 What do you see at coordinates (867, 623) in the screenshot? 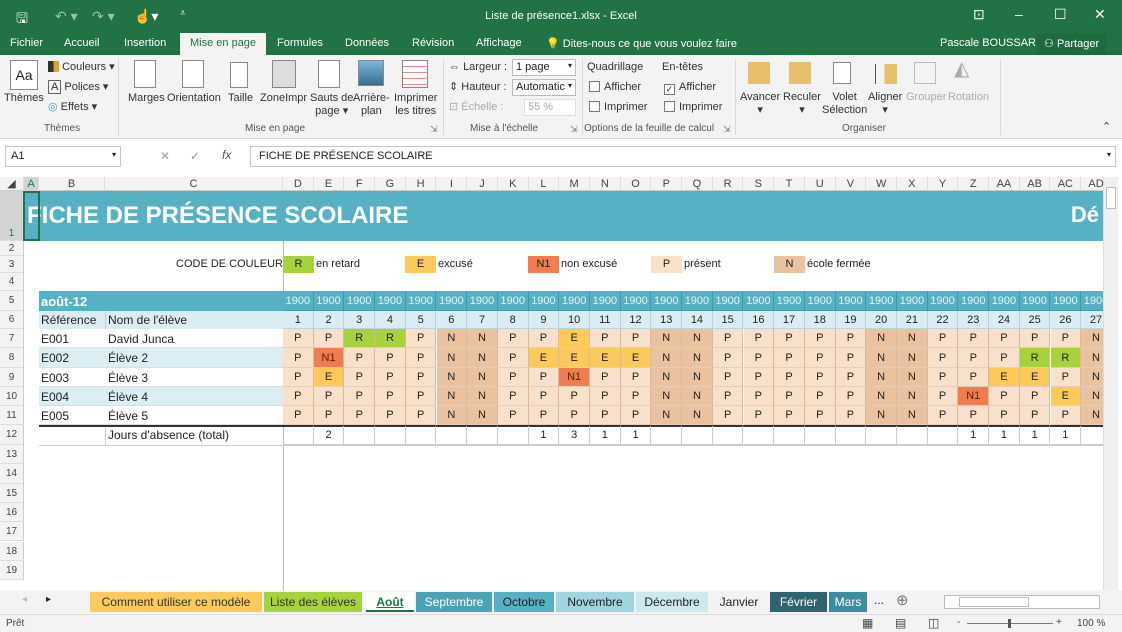
I see `normal-view-icon: ▦` at bounding box center [867, 623].